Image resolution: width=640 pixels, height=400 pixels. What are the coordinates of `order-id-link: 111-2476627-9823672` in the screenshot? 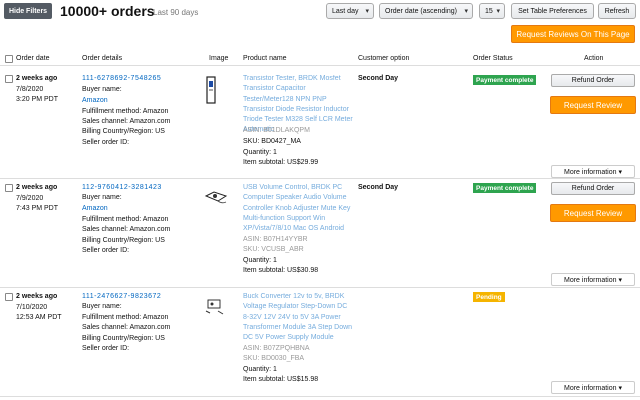 It's located at (121, 296).